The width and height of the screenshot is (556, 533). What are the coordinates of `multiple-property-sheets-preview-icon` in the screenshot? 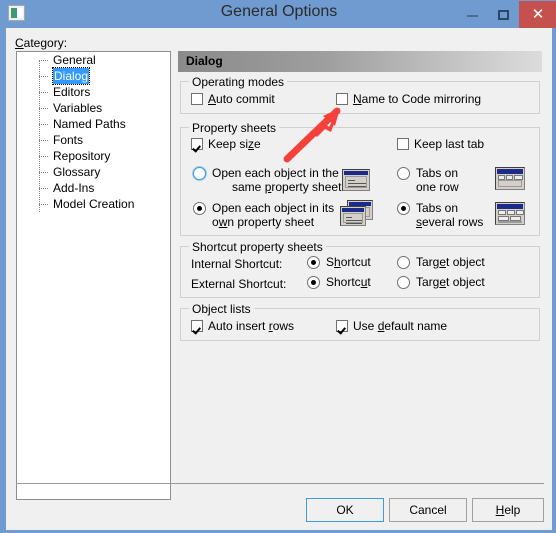 It's located at (353, 216).